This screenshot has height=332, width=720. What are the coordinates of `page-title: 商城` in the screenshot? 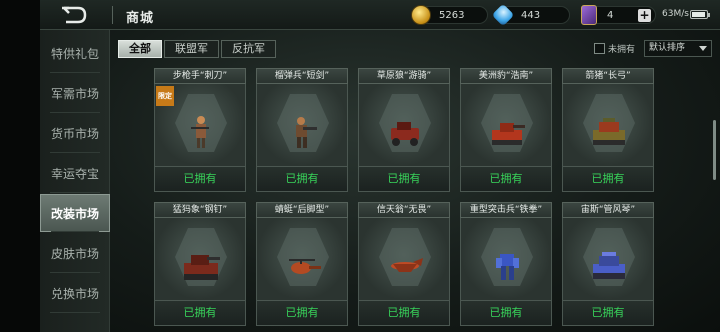 It's located at (140, 18).